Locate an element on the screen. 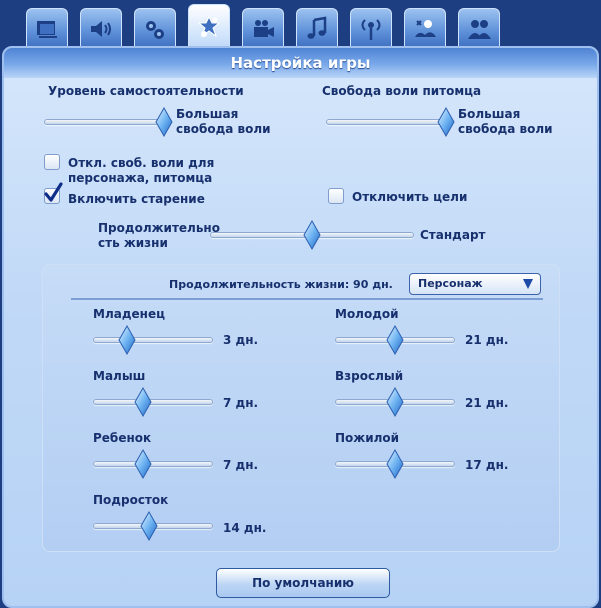  pet-free-will-value: Большая свобода воли is located at coordinates (505, 121).